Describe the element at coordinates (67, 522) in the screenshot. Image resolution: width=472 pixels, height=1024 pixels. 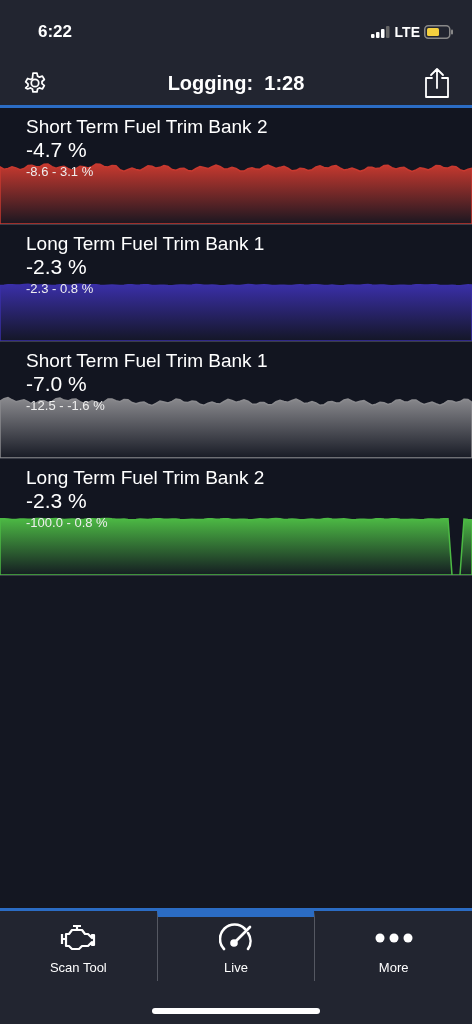
I see `gauge-range: -100.0 - 0.8 %` at that location.